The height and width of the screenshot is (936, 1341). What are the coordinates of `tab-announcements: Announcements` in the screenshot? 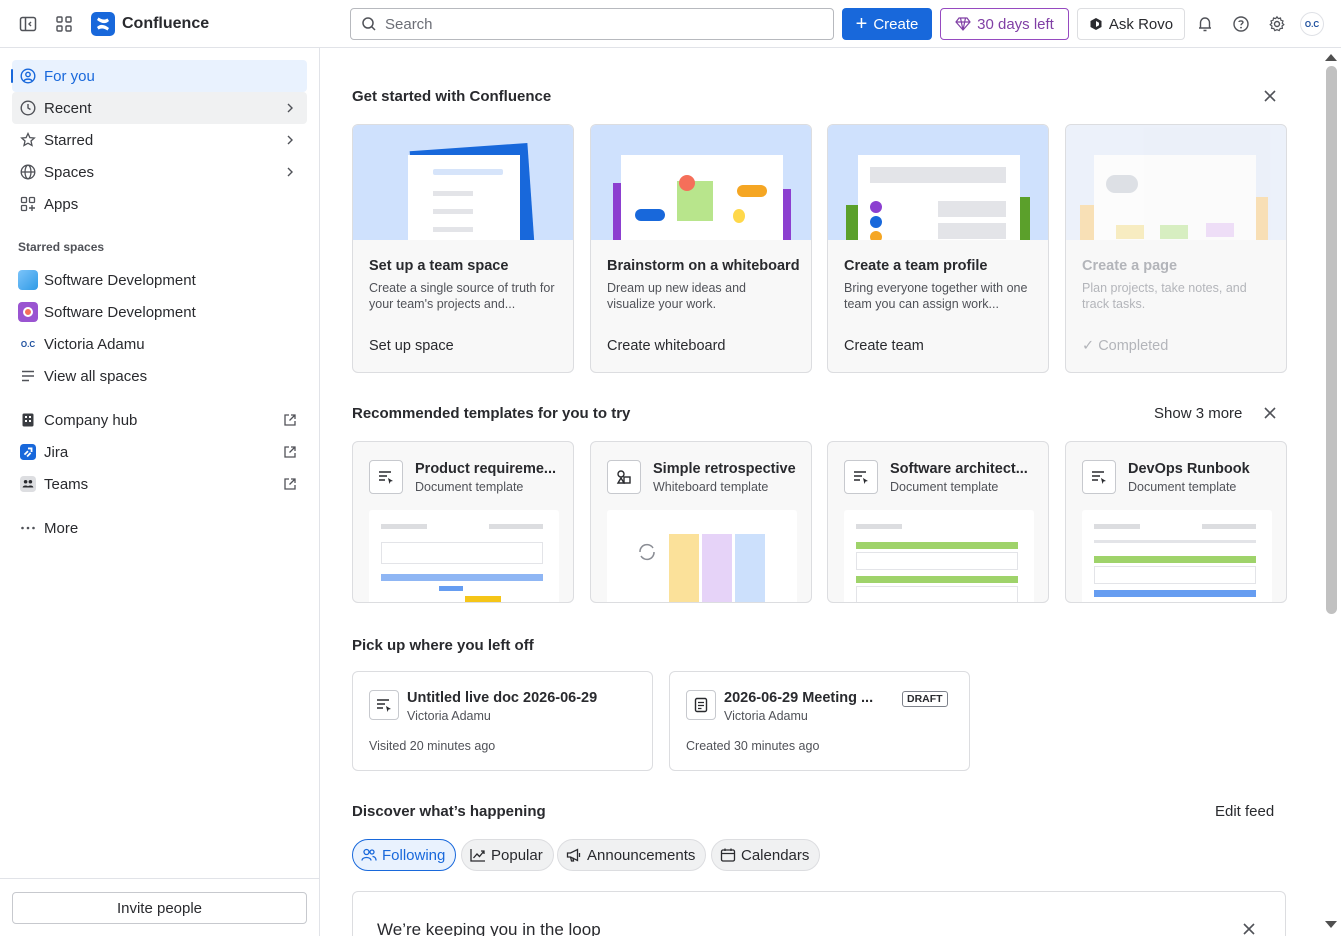 It's located at (632, 855).